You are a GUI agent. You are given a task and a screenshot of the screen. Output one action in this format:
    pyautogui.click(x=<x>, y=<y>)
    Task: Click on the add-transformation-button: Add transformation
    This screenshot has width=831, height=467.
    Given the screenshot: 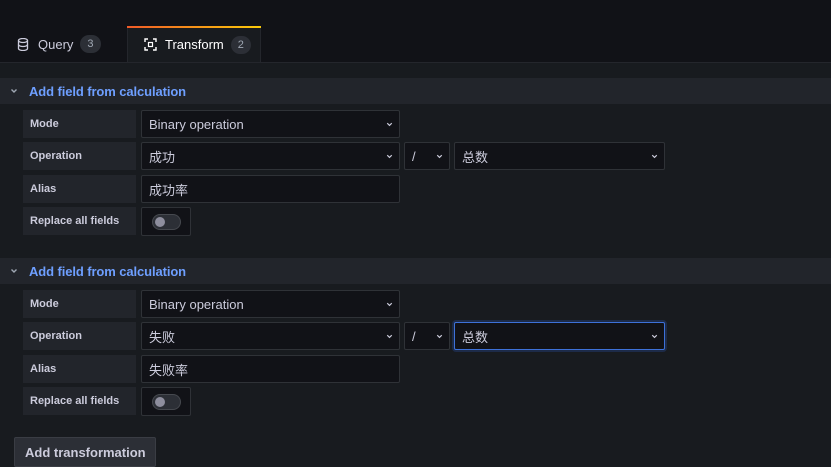 What is the action you would take?
    pyautogui.click(x=85, y=452)
    